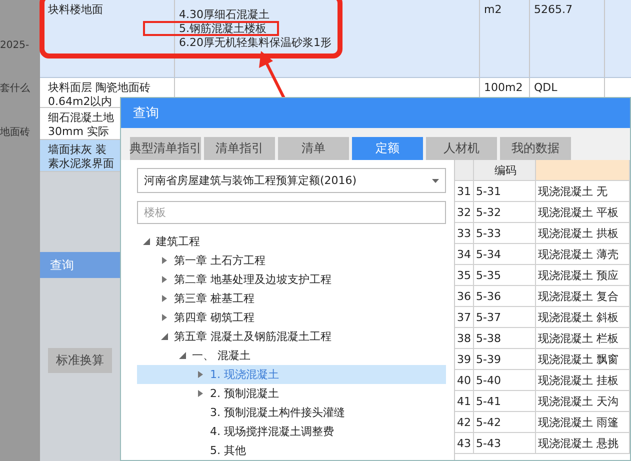  Describe the element at coordinates (80, 265) in the screenshot. I see `window-title: 查询` at that location.